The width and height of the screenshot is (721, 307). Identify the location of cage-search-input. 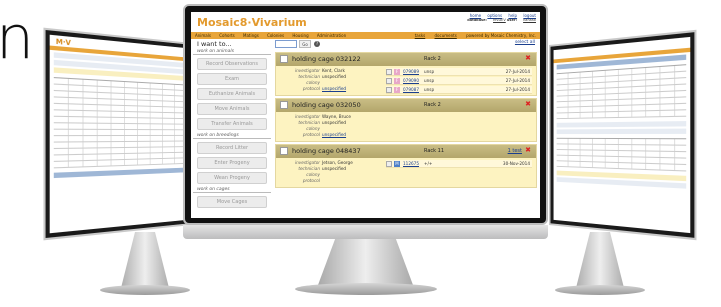
(286, 44).